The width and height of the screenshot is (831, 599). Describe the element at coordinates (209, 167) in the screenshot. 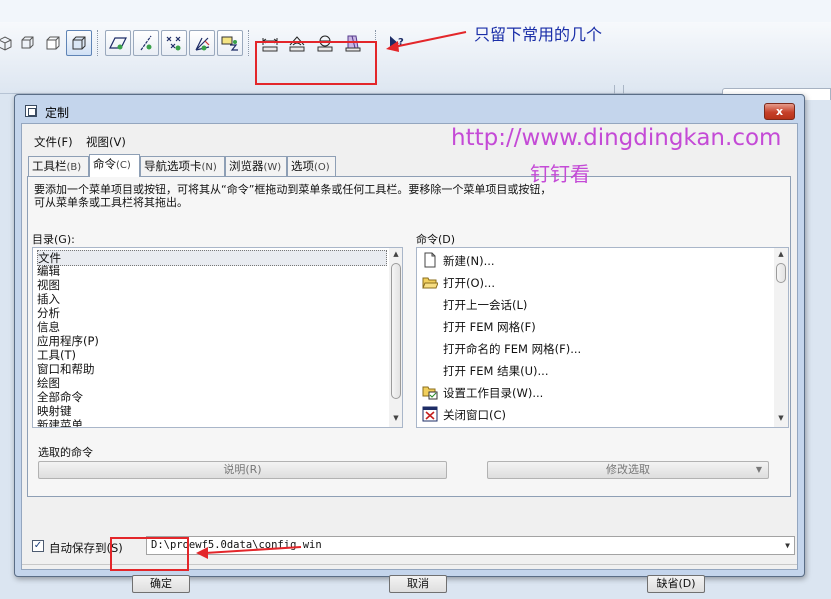

I see `tab-shortcut: (N)` at that location.